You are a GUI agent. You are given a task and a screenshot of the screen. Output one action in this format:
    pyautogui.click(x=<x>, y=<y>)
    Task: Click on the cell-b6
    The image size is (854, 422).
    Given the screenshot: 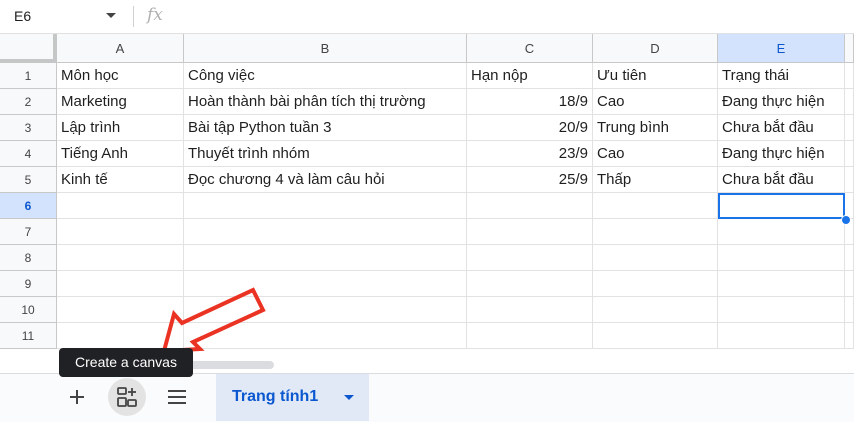 What is the action you would take?
    pyautogui.click(x=325, y=206)
    